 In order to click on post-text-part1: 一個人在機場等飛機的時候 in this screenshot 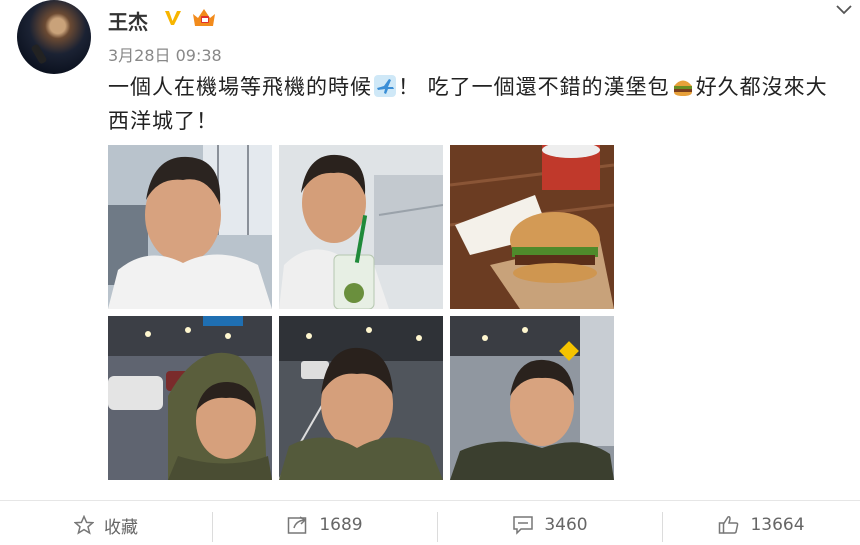, I will do `click(240, 87)`.